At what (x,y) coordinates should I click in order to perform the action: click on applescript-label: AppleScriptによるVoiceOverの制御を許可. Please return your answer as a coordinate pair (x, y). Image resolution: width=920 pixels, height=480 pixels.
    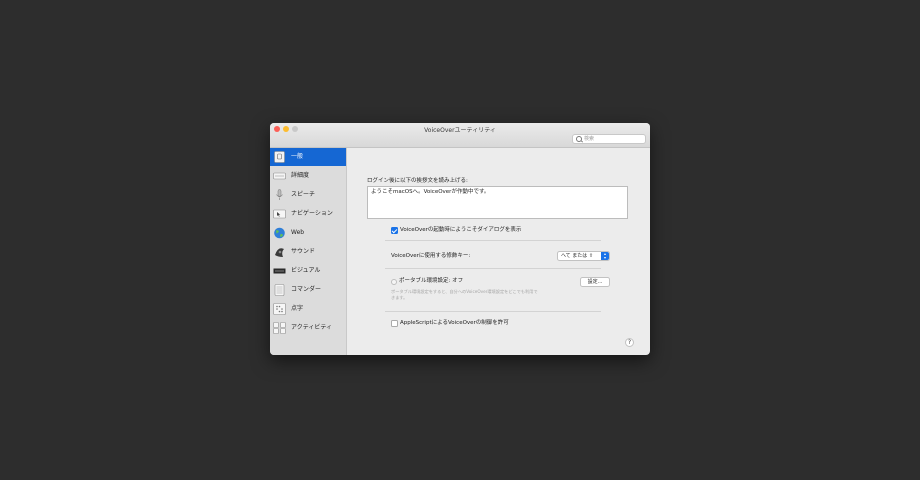
    Looking at the image, I should click on (454, 323).